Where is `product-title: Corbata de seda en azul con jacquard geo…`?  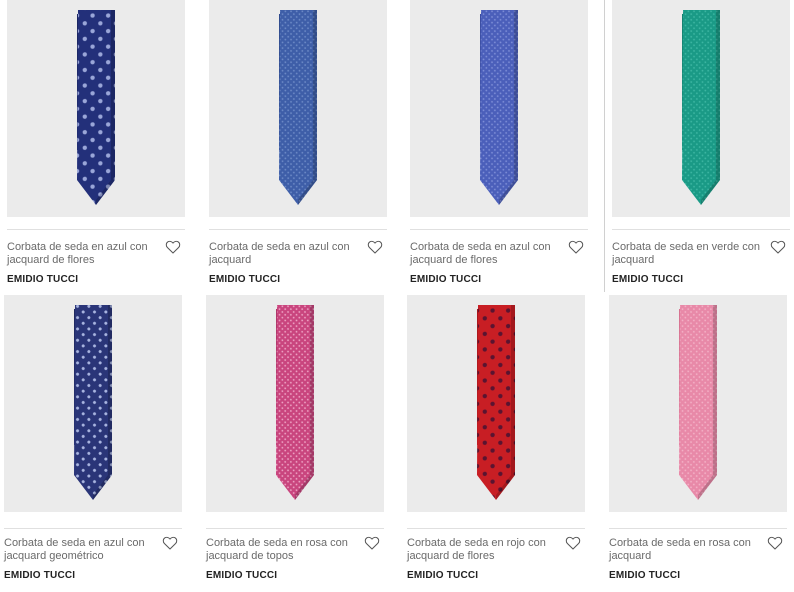 product-title: Corbata de seda en azul con jacquard geo… is located at coordinates (80, 550).